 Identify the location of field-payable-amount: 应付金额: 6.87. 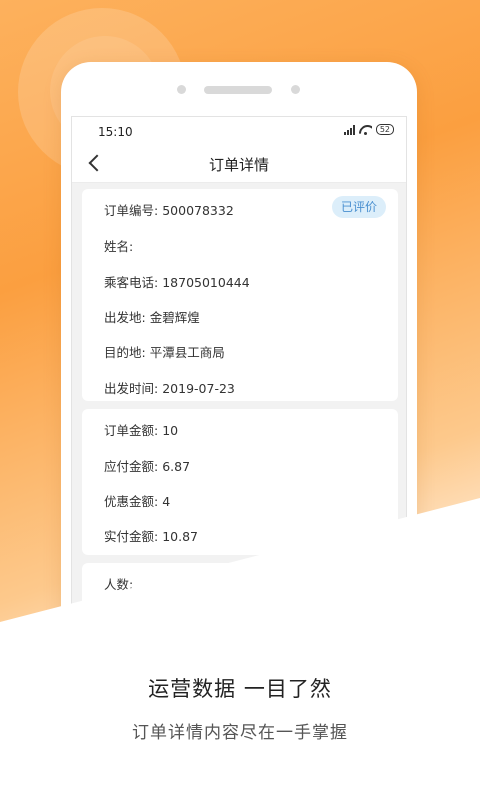
(147, 465).